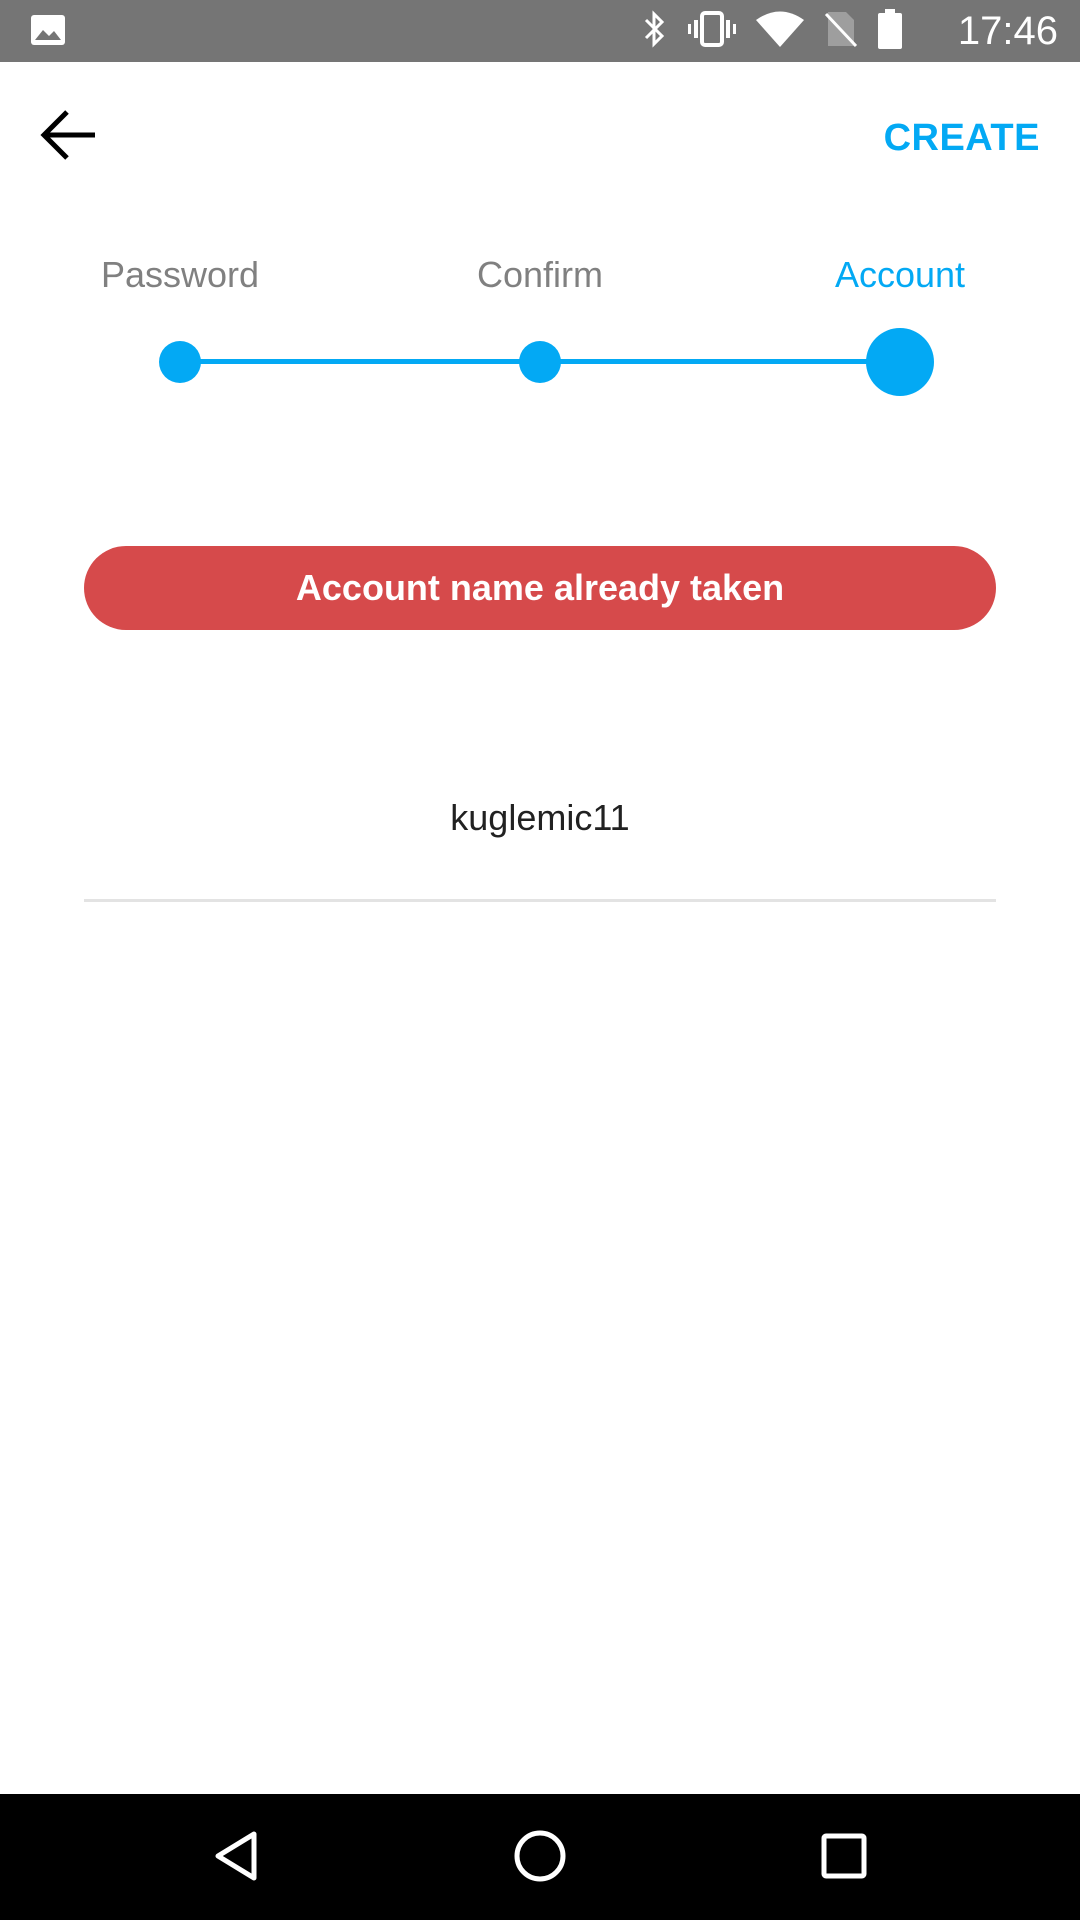 The image size is (1080, 1920). I want to click on wifi-icon, so click(780, 31).